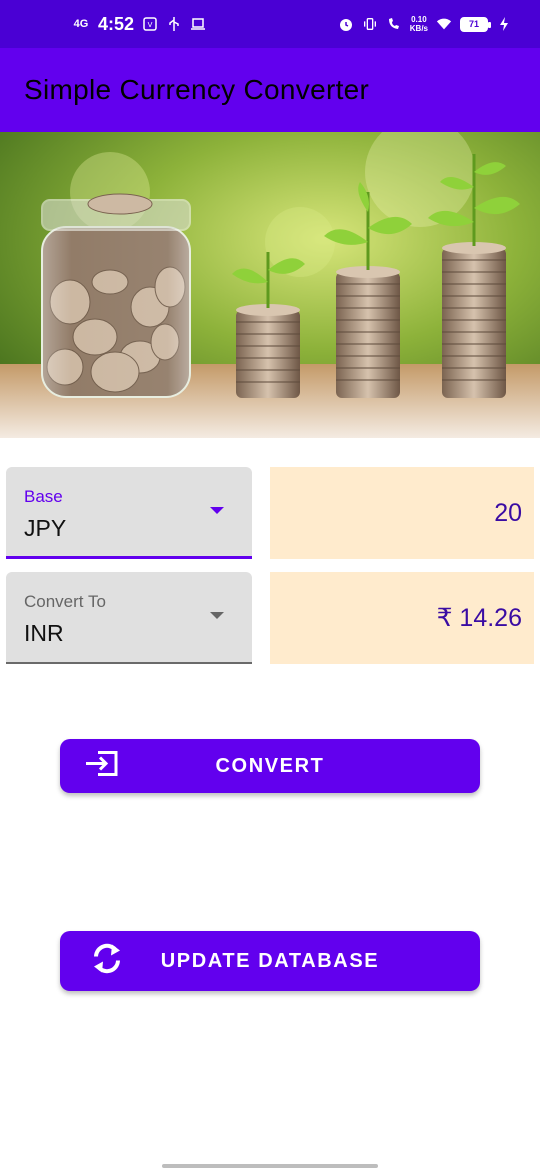 The image size is (540, 1170). What do you see at coordinates (402, 513) in the screenshot?
I see `amount-input: 20` at bounding box center [402, 513].